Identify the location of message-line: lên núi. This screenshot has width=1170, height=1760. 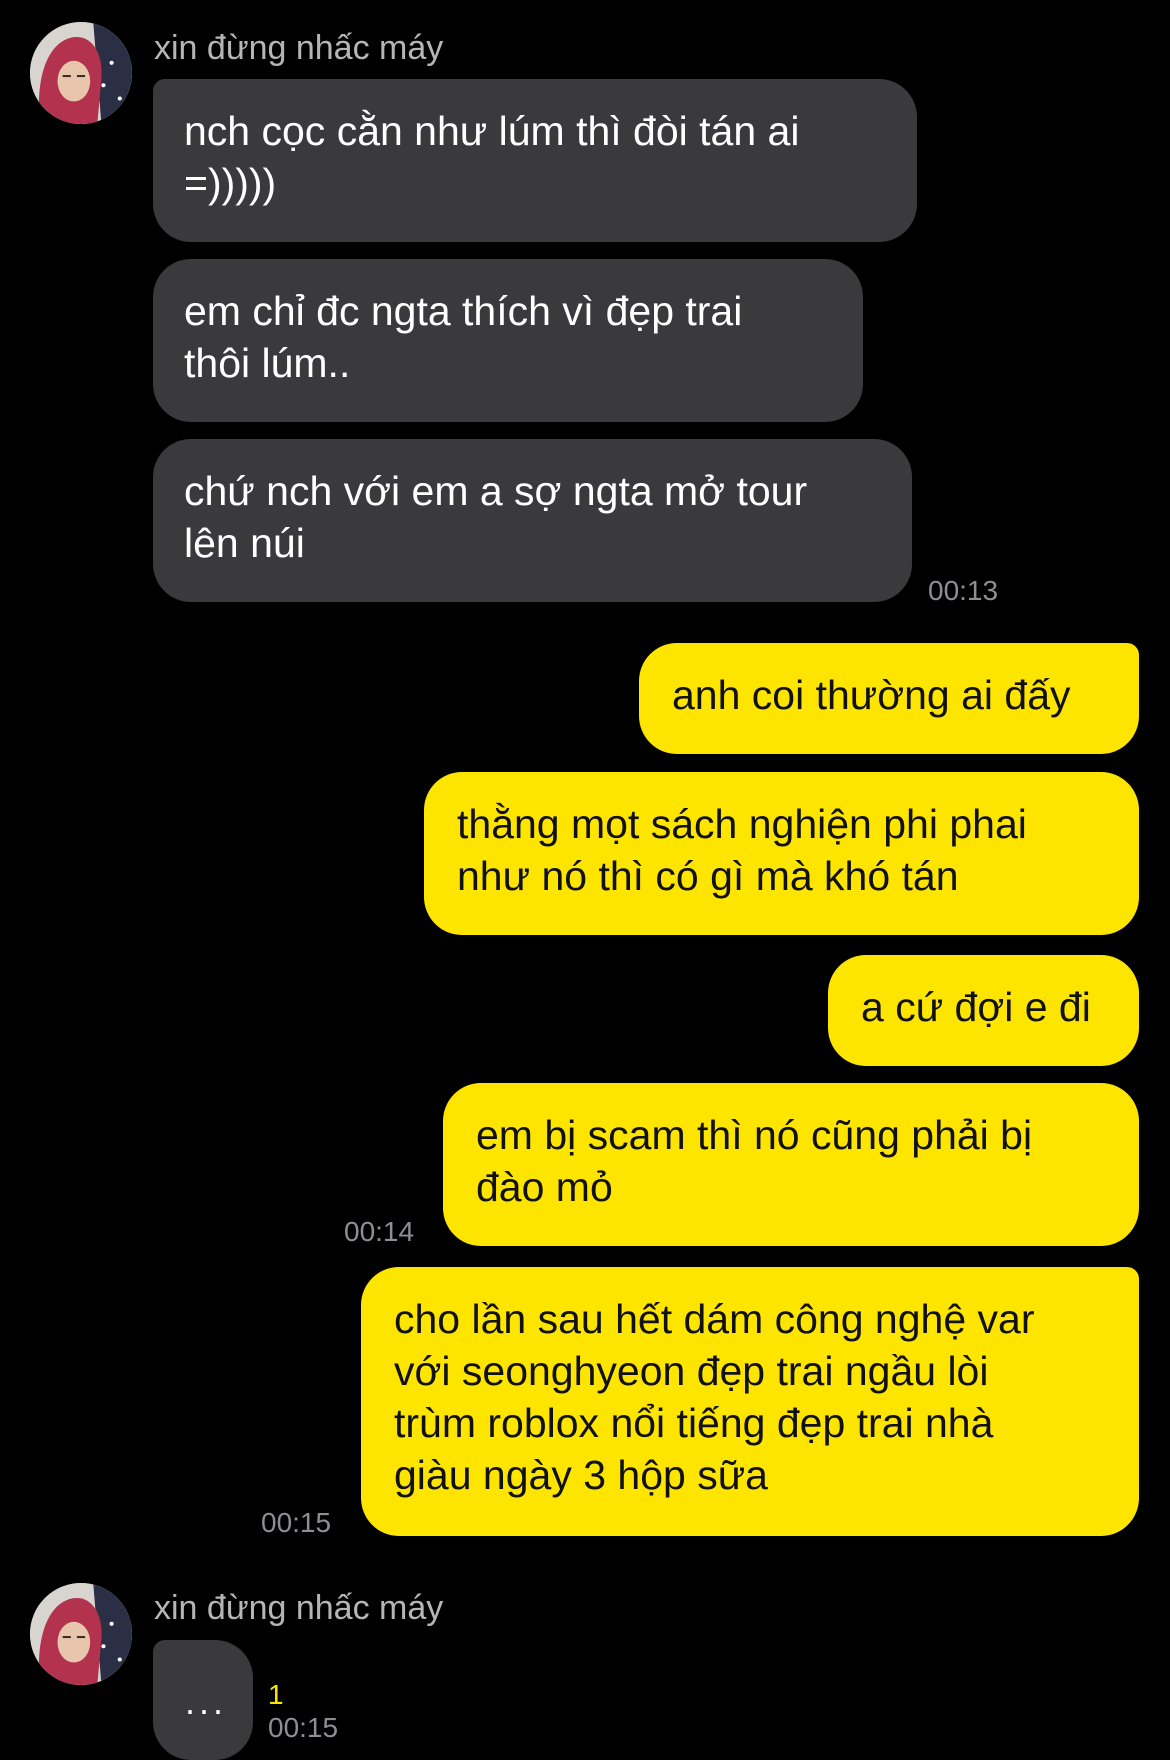
(244, 543).